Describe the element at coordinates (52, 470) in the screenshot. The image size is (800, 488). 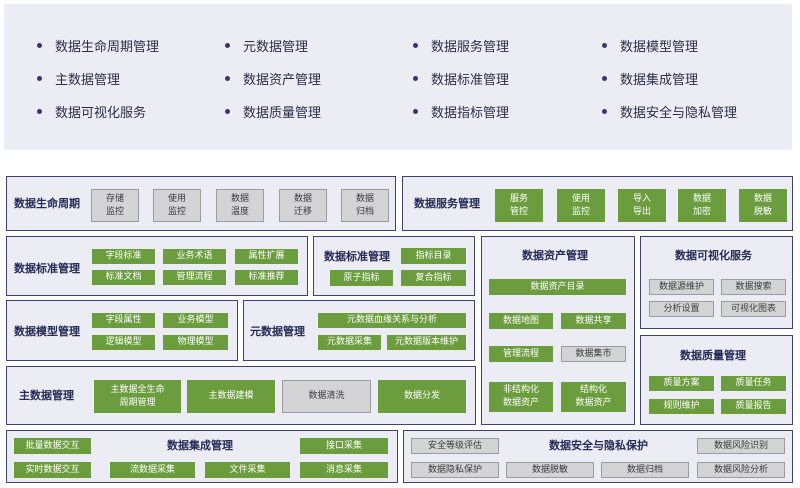
I see `module-realtime-exchange: 实时数据交互` at that location.